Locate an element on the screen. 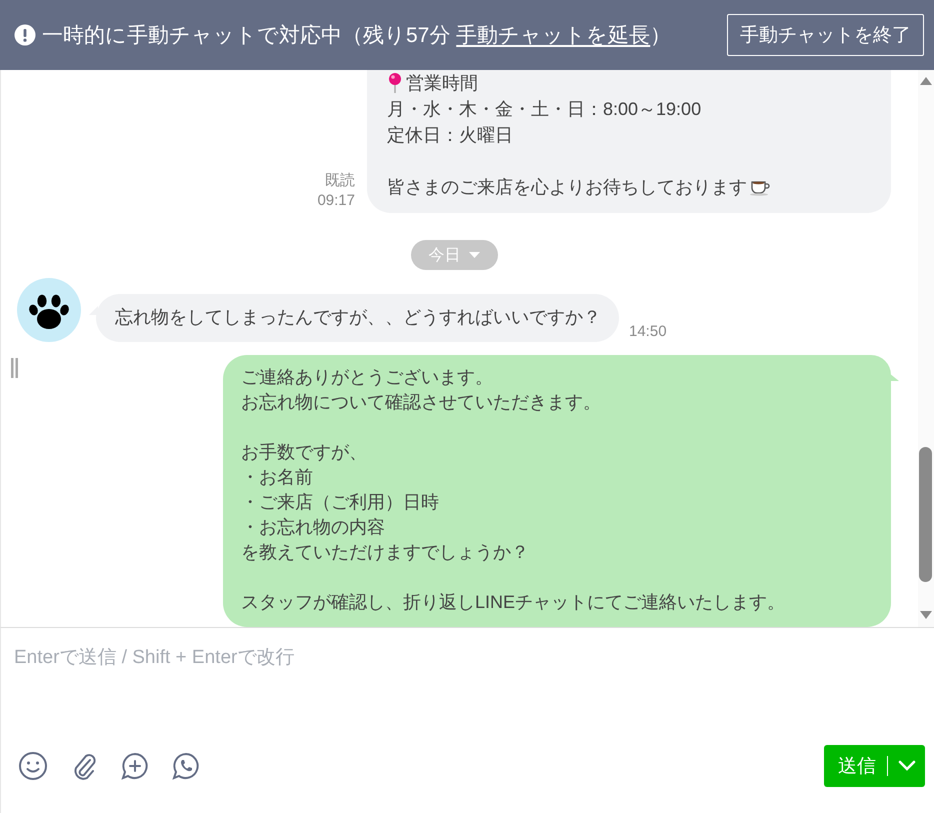 The height and width of the screenshot is (813, 934). read-receipt: 既読 is located at coordinates (340, 181).